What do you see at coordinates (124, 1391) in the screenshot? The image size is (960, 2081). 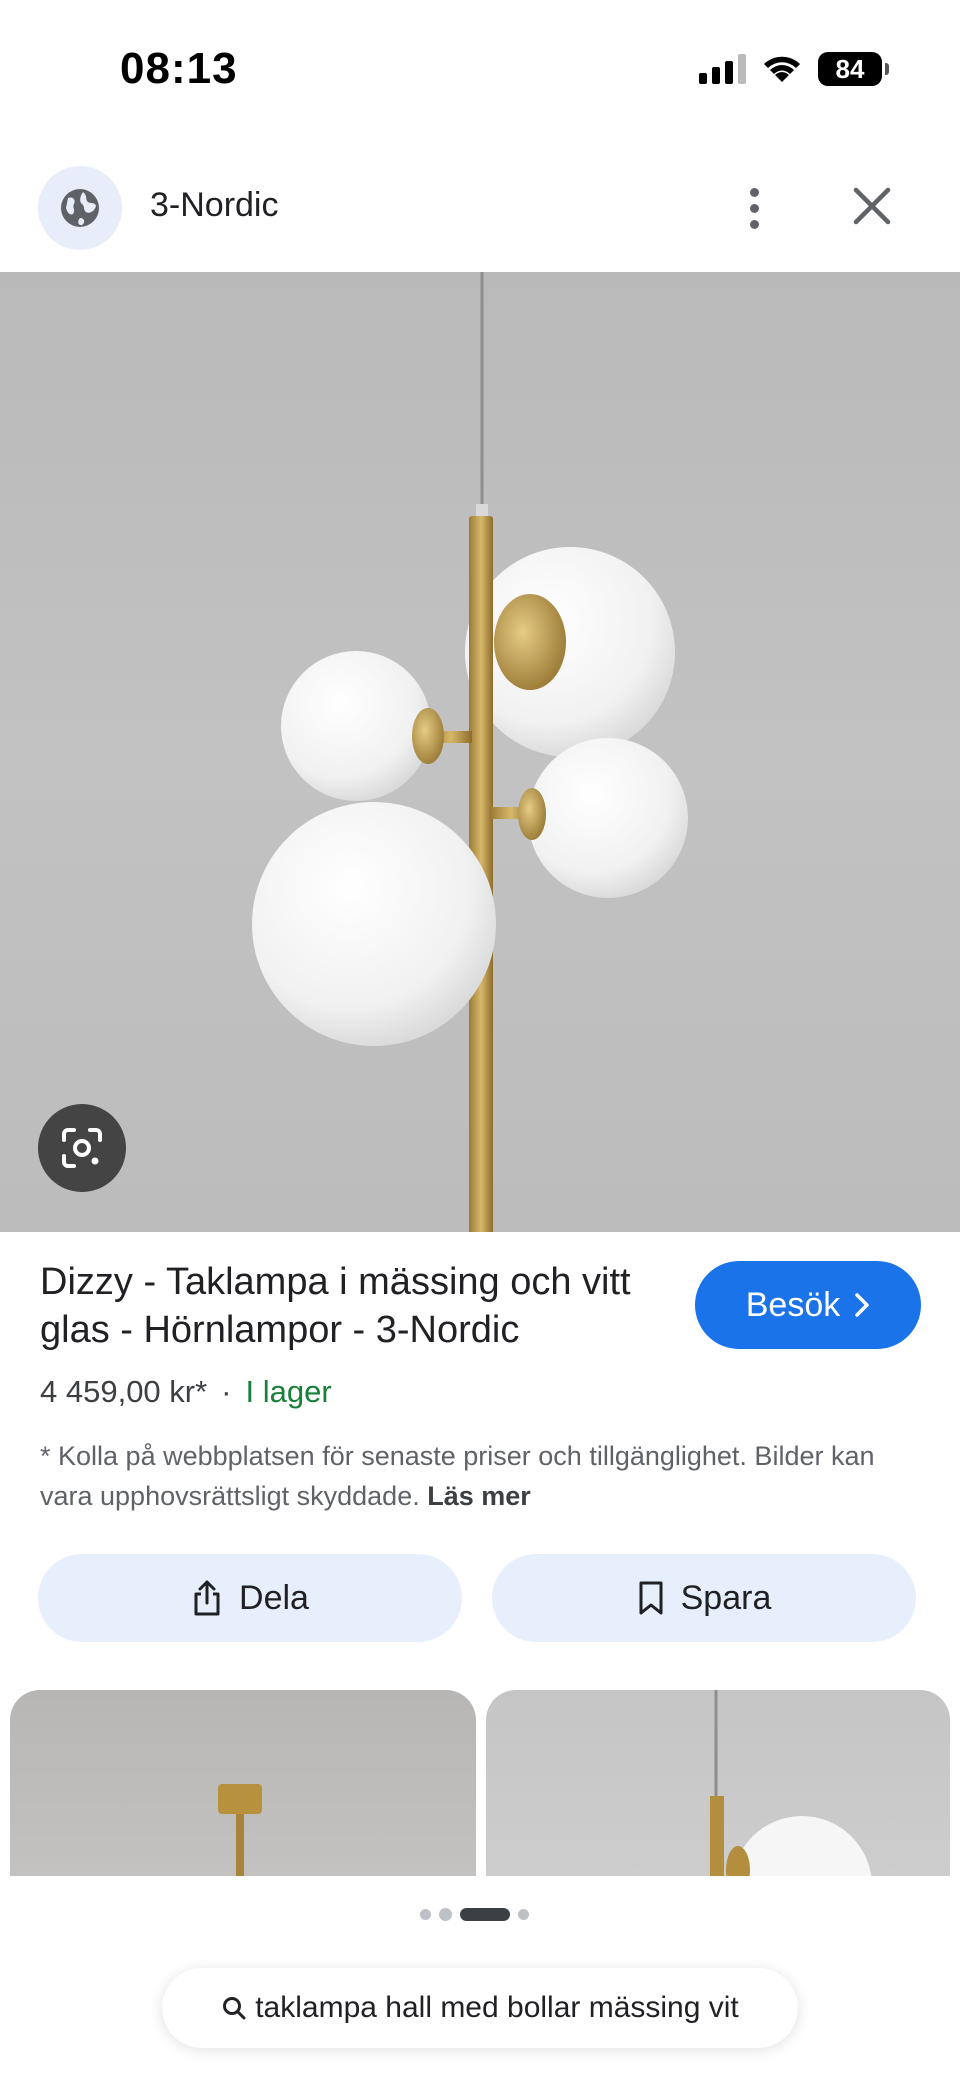 I see `price: 4 459,00 kr*` at bounding box center [124, 1391].